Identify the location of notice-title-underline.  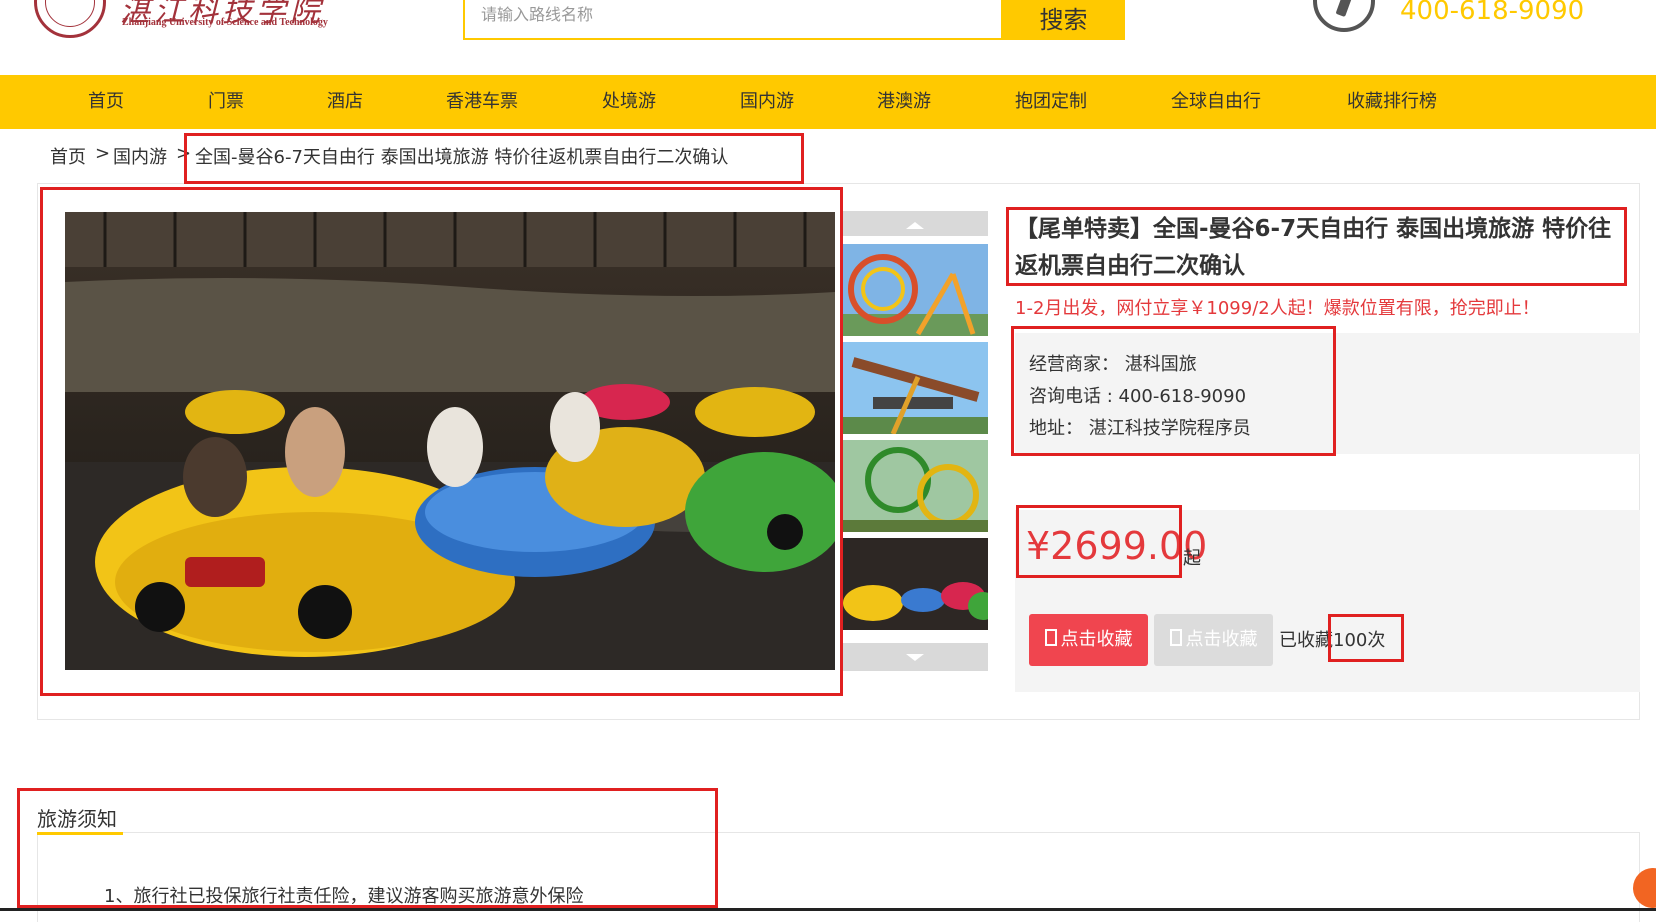
(80, 833).